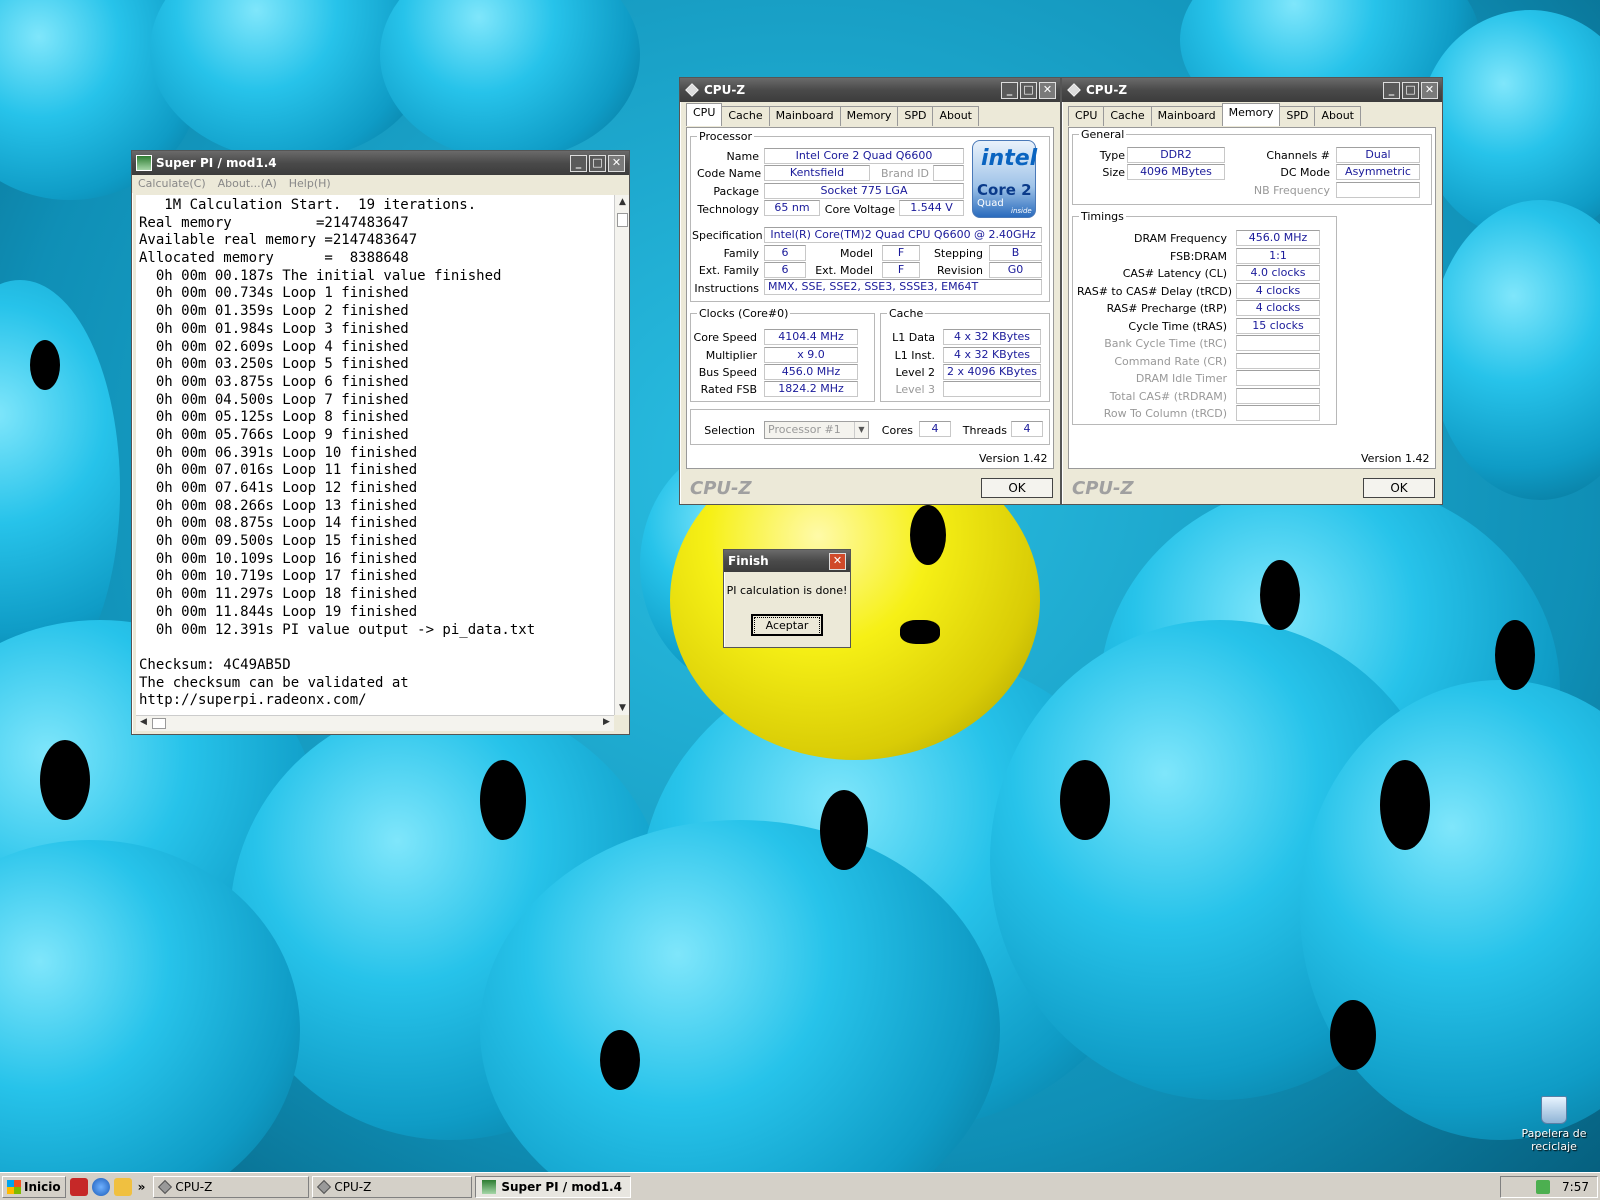 Image resolution: width=1600 pixels, height=1200 pixels. Describe the element at coordinates (247, 184) in the screenshot. I see `menu-about: About...(A)` at that location.